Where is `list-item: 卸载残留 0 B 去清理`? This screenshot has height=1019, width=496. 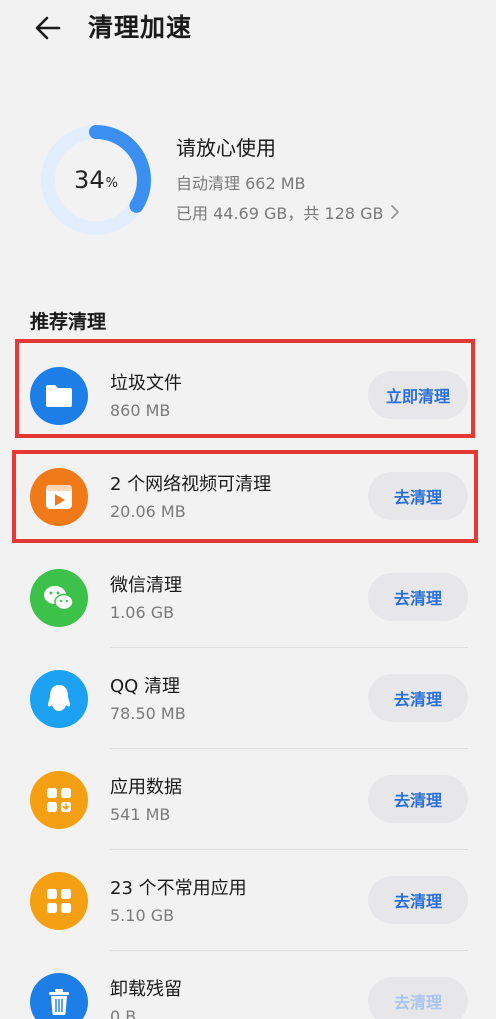 list-item: 卸载残留 0 B 去清理 is located at coordinates (248, 985).